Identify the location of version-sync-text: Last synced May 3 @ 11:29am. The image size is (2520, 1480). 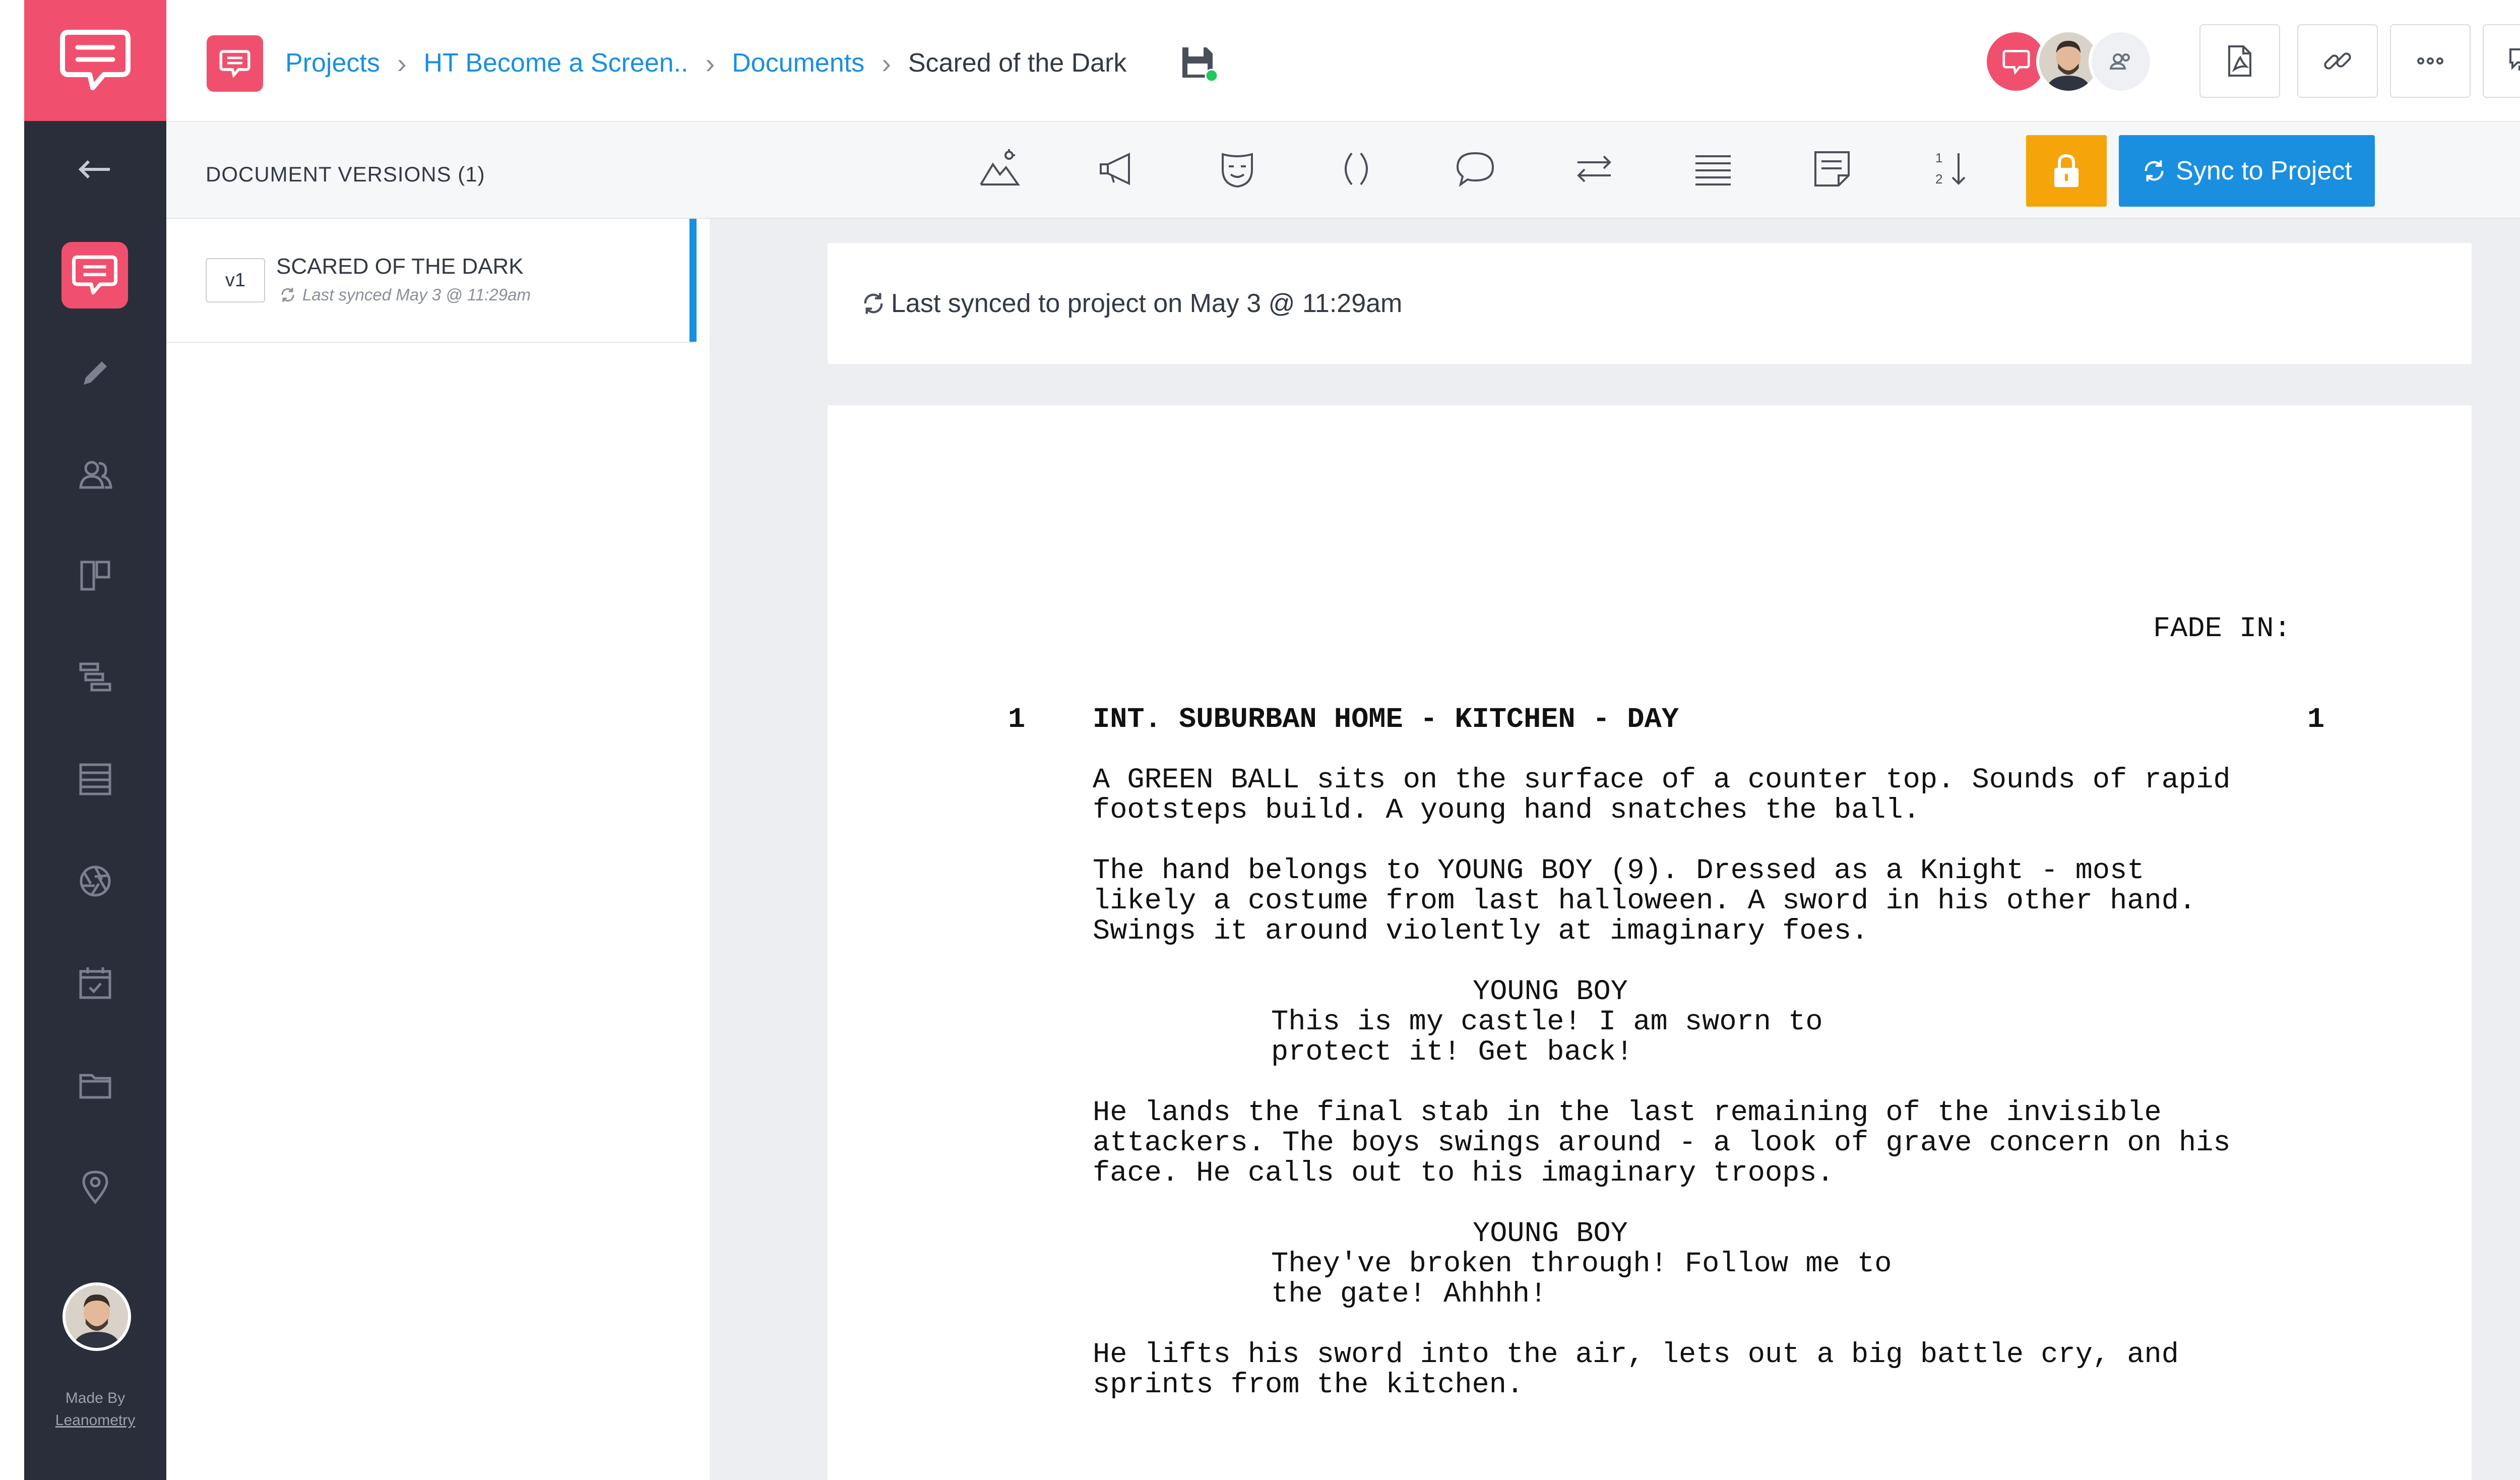
(416, 294).